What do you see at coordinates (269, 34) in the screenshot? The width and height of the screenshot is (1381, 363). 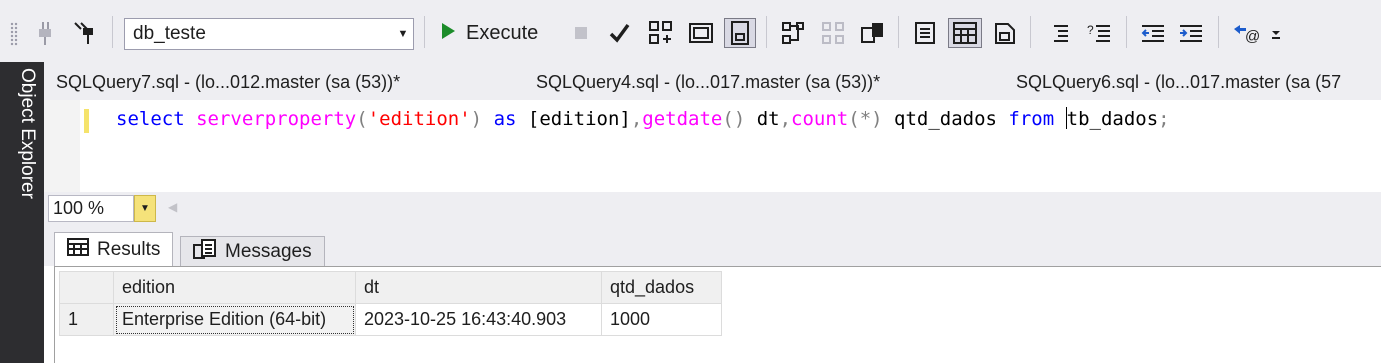 I see `database-select: db_teste ▼` at bounding box center [269, 34].